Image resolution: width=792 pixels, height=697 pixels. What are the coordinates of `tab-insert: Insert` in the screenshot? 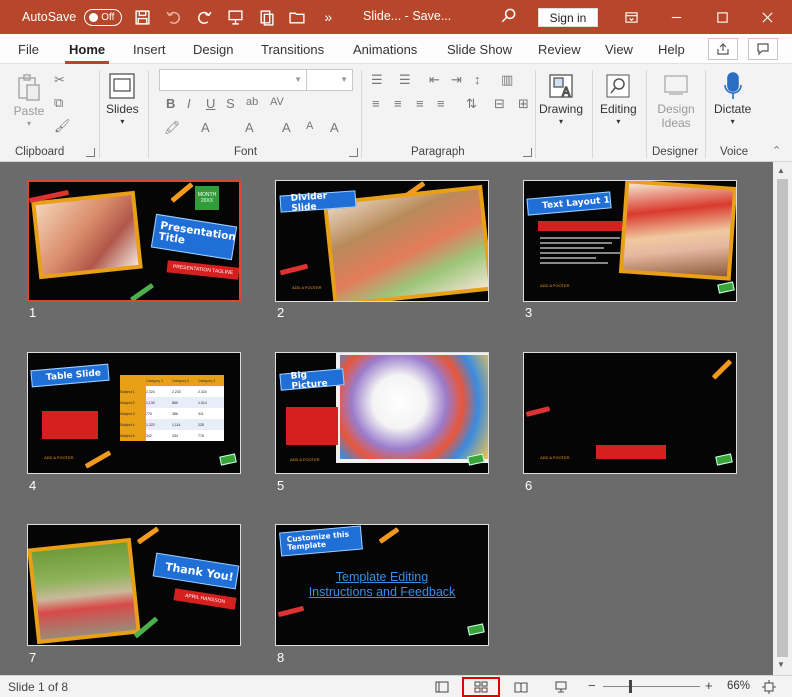 It's located at (149, 49).